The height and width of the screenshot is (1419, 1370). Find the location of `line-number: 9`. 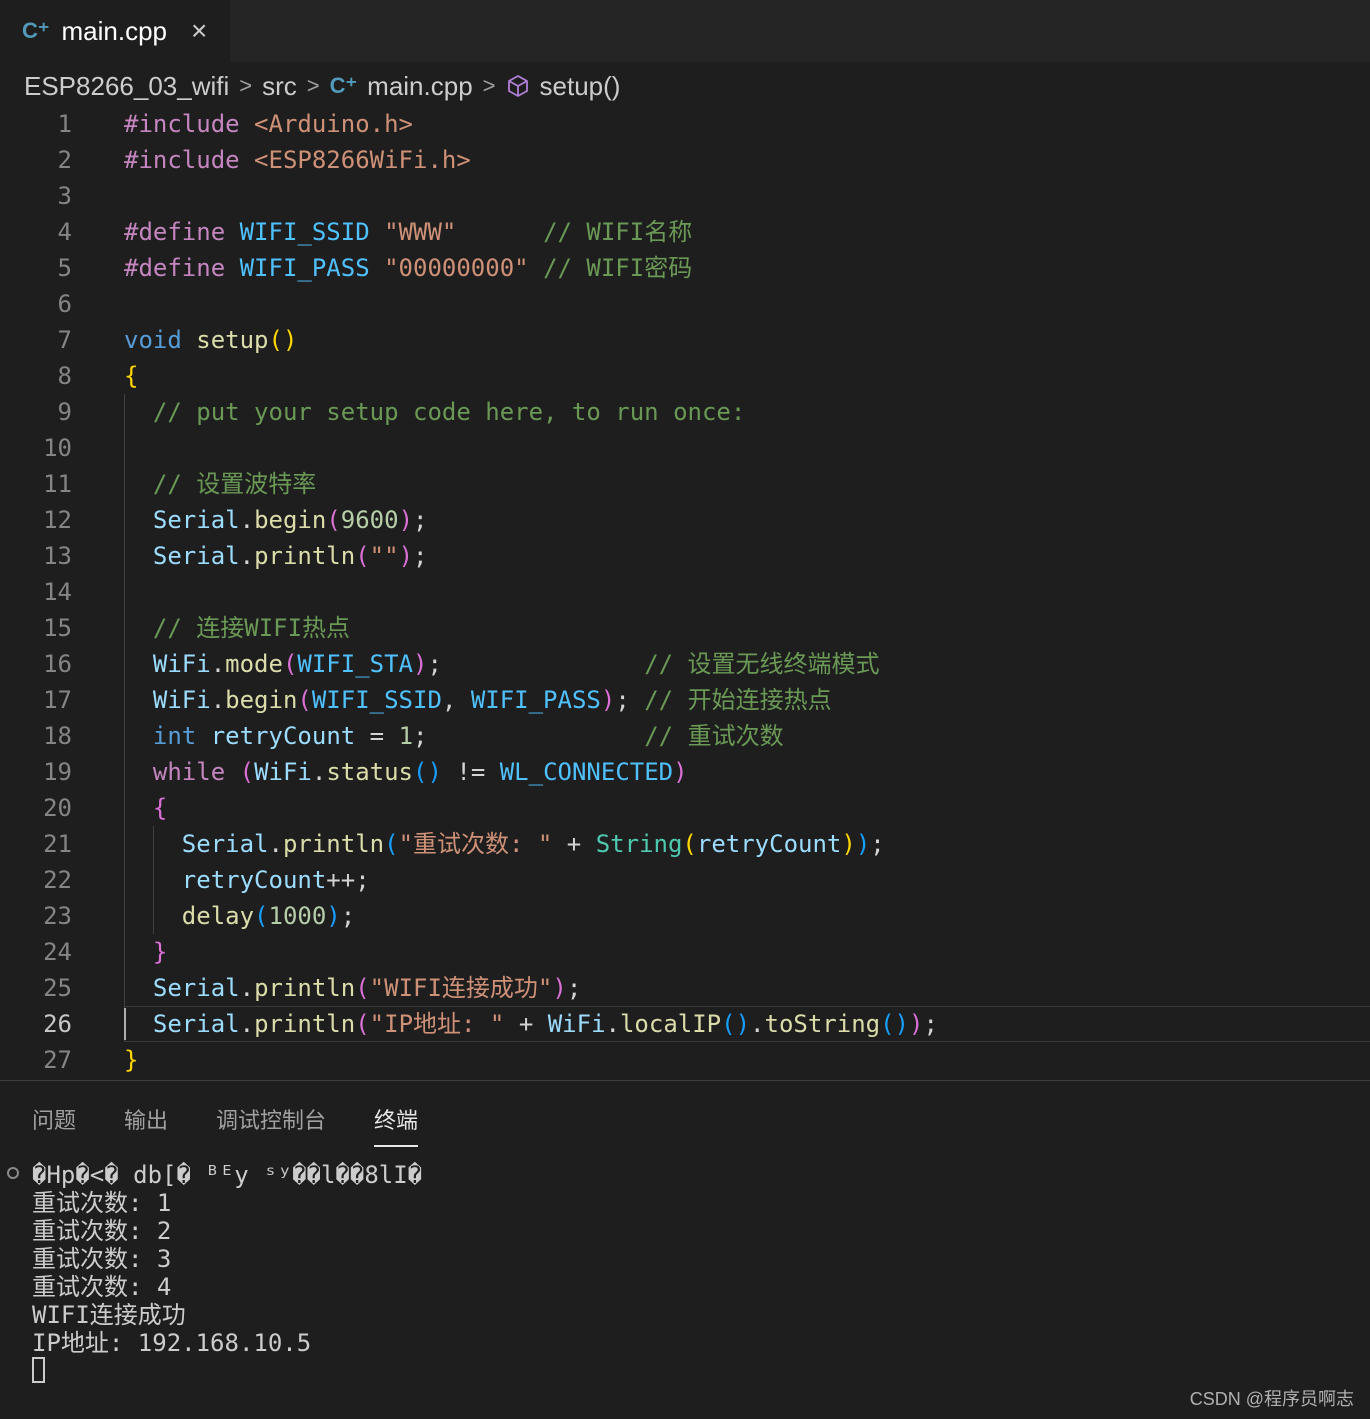

line-number: 9 is located at coordinates (64, 412).